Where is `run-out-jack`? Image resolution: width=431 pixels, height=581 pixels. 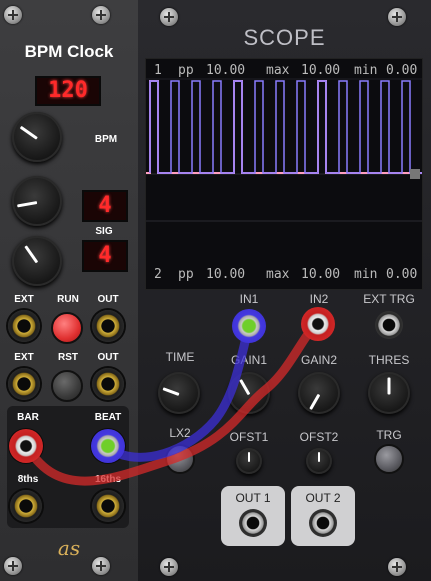
run-out-jack is located at coordinates (108, 326).